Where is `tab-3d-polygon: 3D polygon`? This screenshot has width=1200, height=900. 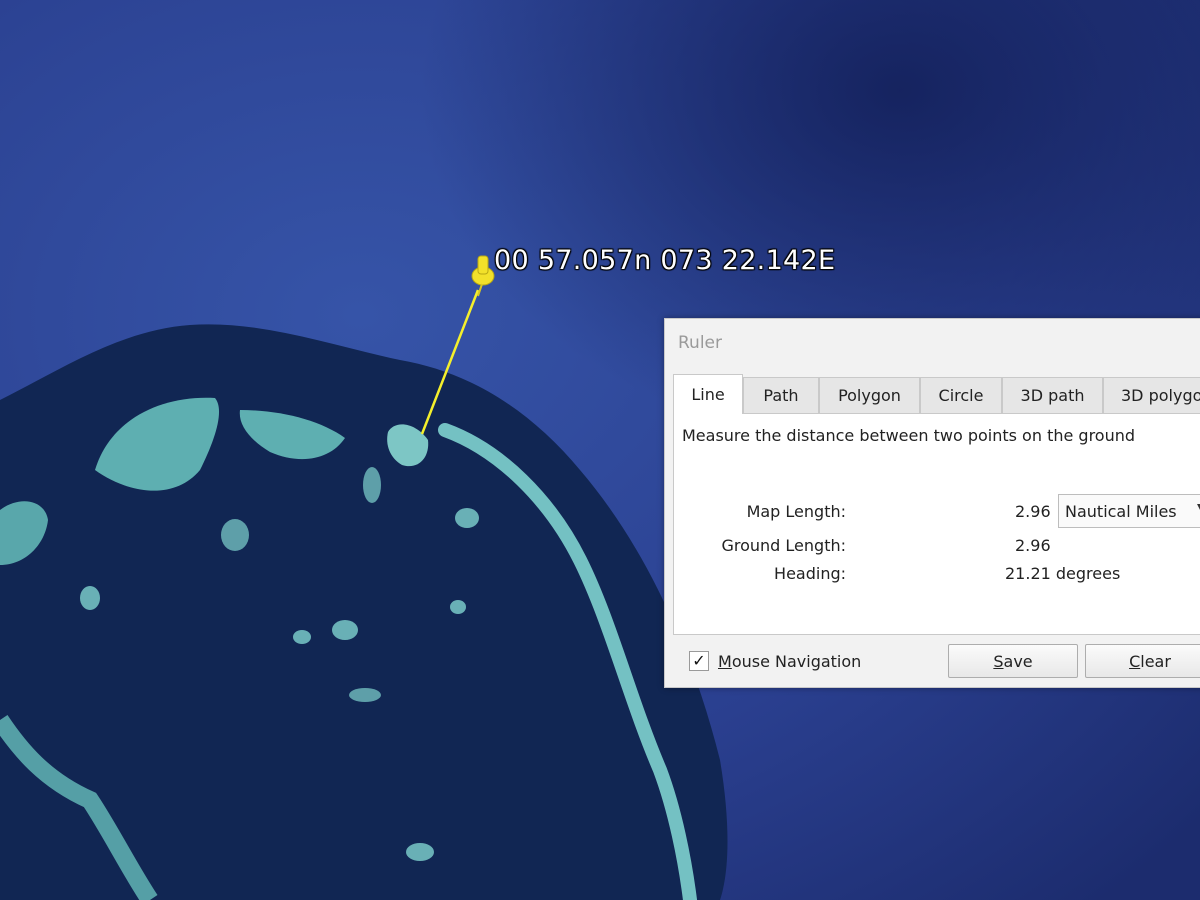
tab-3d-polygon: 3D polygon is located at coordinates (1151, 395).